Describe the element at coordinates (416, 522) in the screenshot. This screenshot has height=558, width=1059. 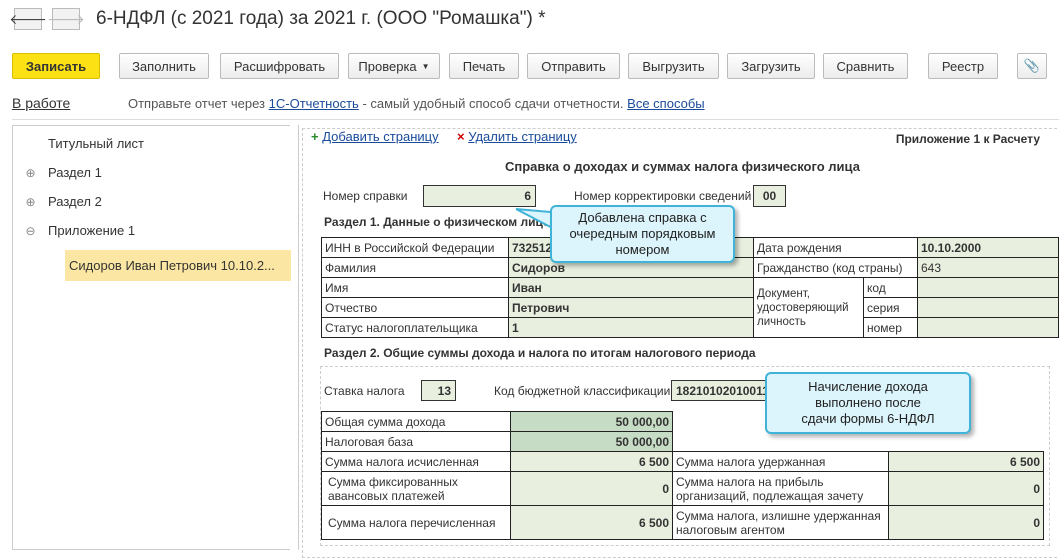
I see `tax-paid-label: Сумма налога перечисленная` at that location.